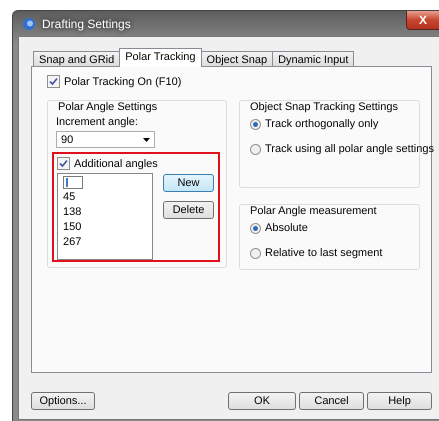  I want to click on radio-label: Relative to last segment, so click(323, 253).